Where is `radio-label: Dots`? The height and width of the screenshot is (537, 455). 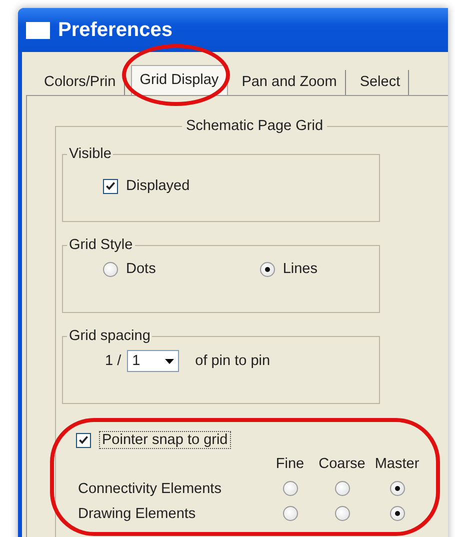 radio-label: Dots is located at coordinates (141, 269).